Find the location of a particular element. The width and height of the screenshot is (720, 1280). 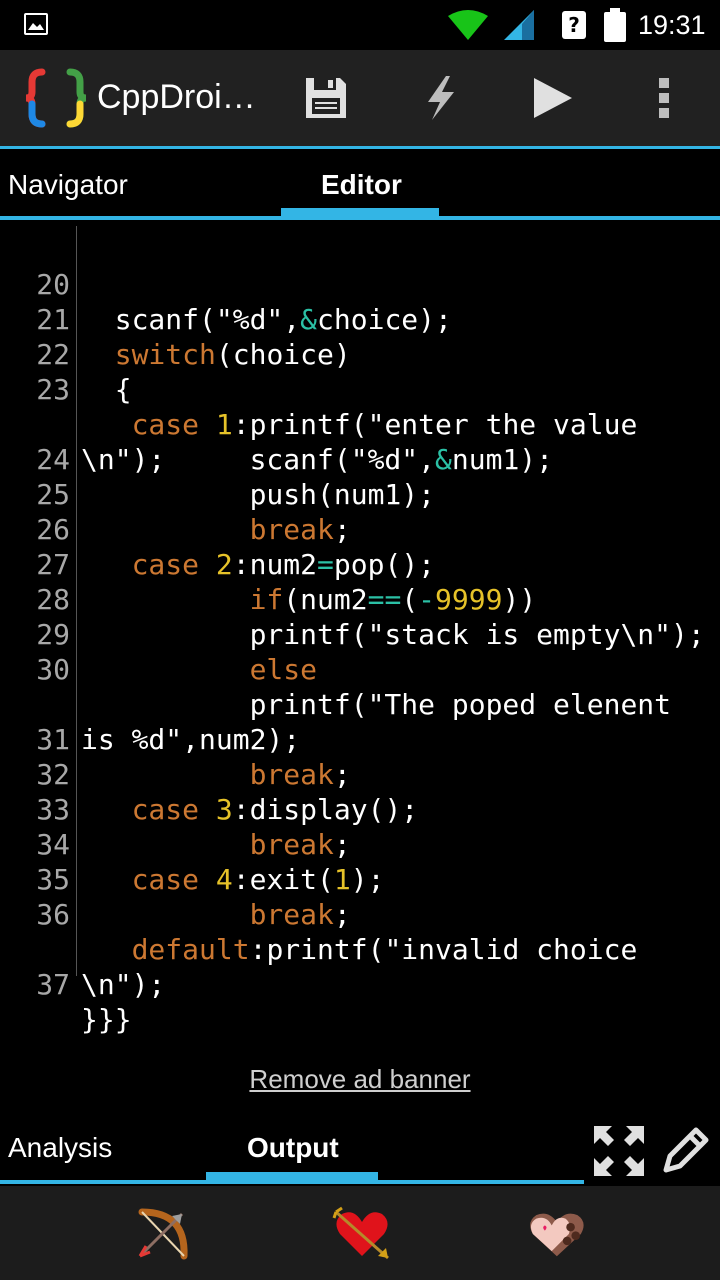

heart-arrow-icon is located at coordinates (362, 1234).